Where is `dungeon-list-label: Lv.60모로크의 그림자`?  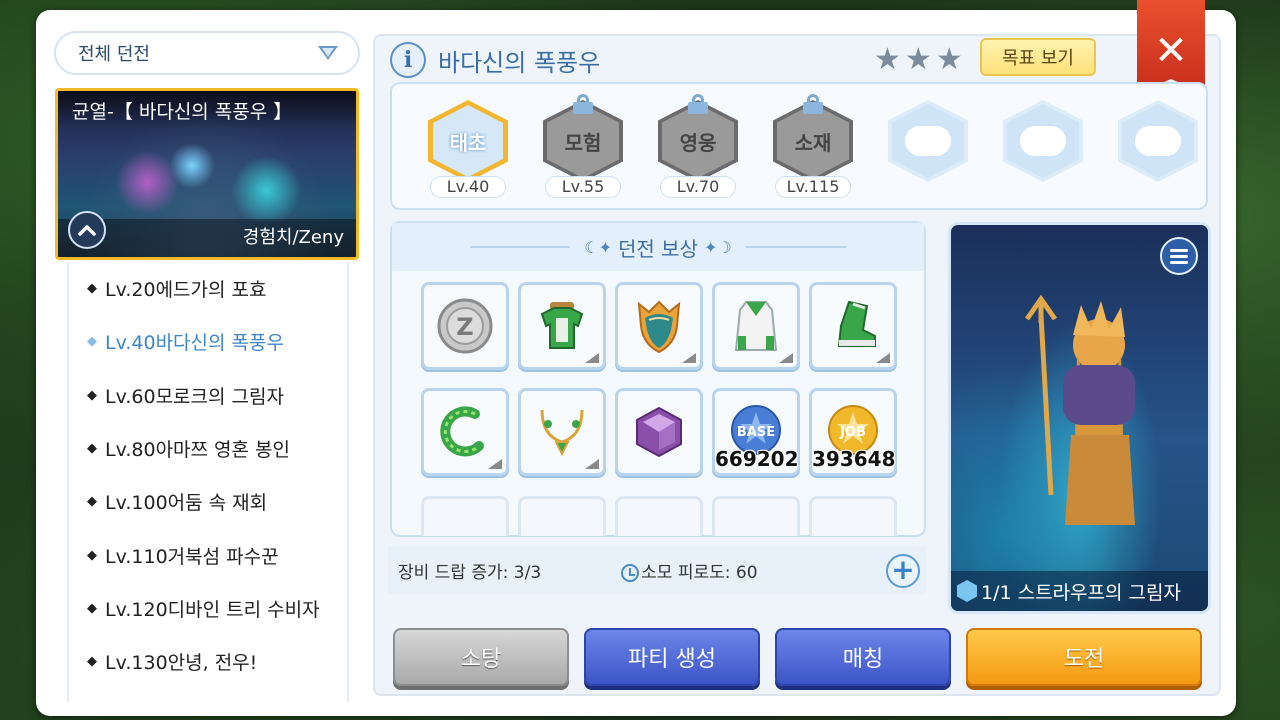 dungeon-list-label: Lv.60모로크의 그림자 is located at coordinates (194, 396).